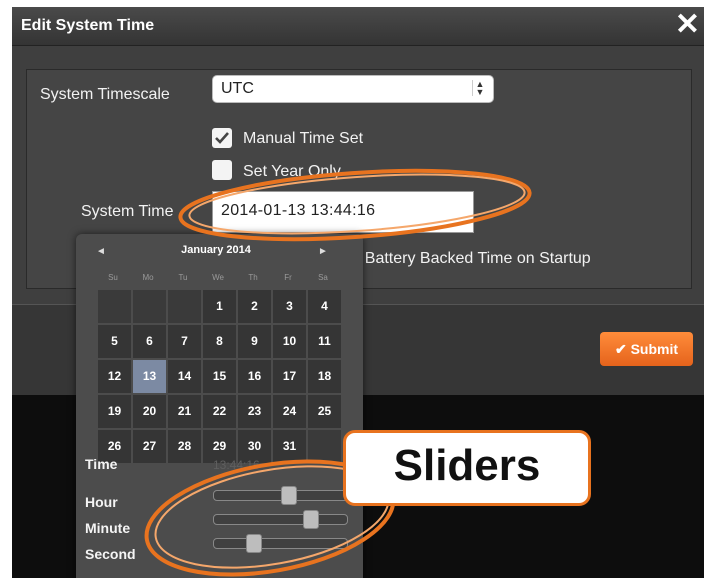 Image resolution: width=704 pixels, height=578 pixels. I want to click on time-value: 13:44:16, so click(236, 465).